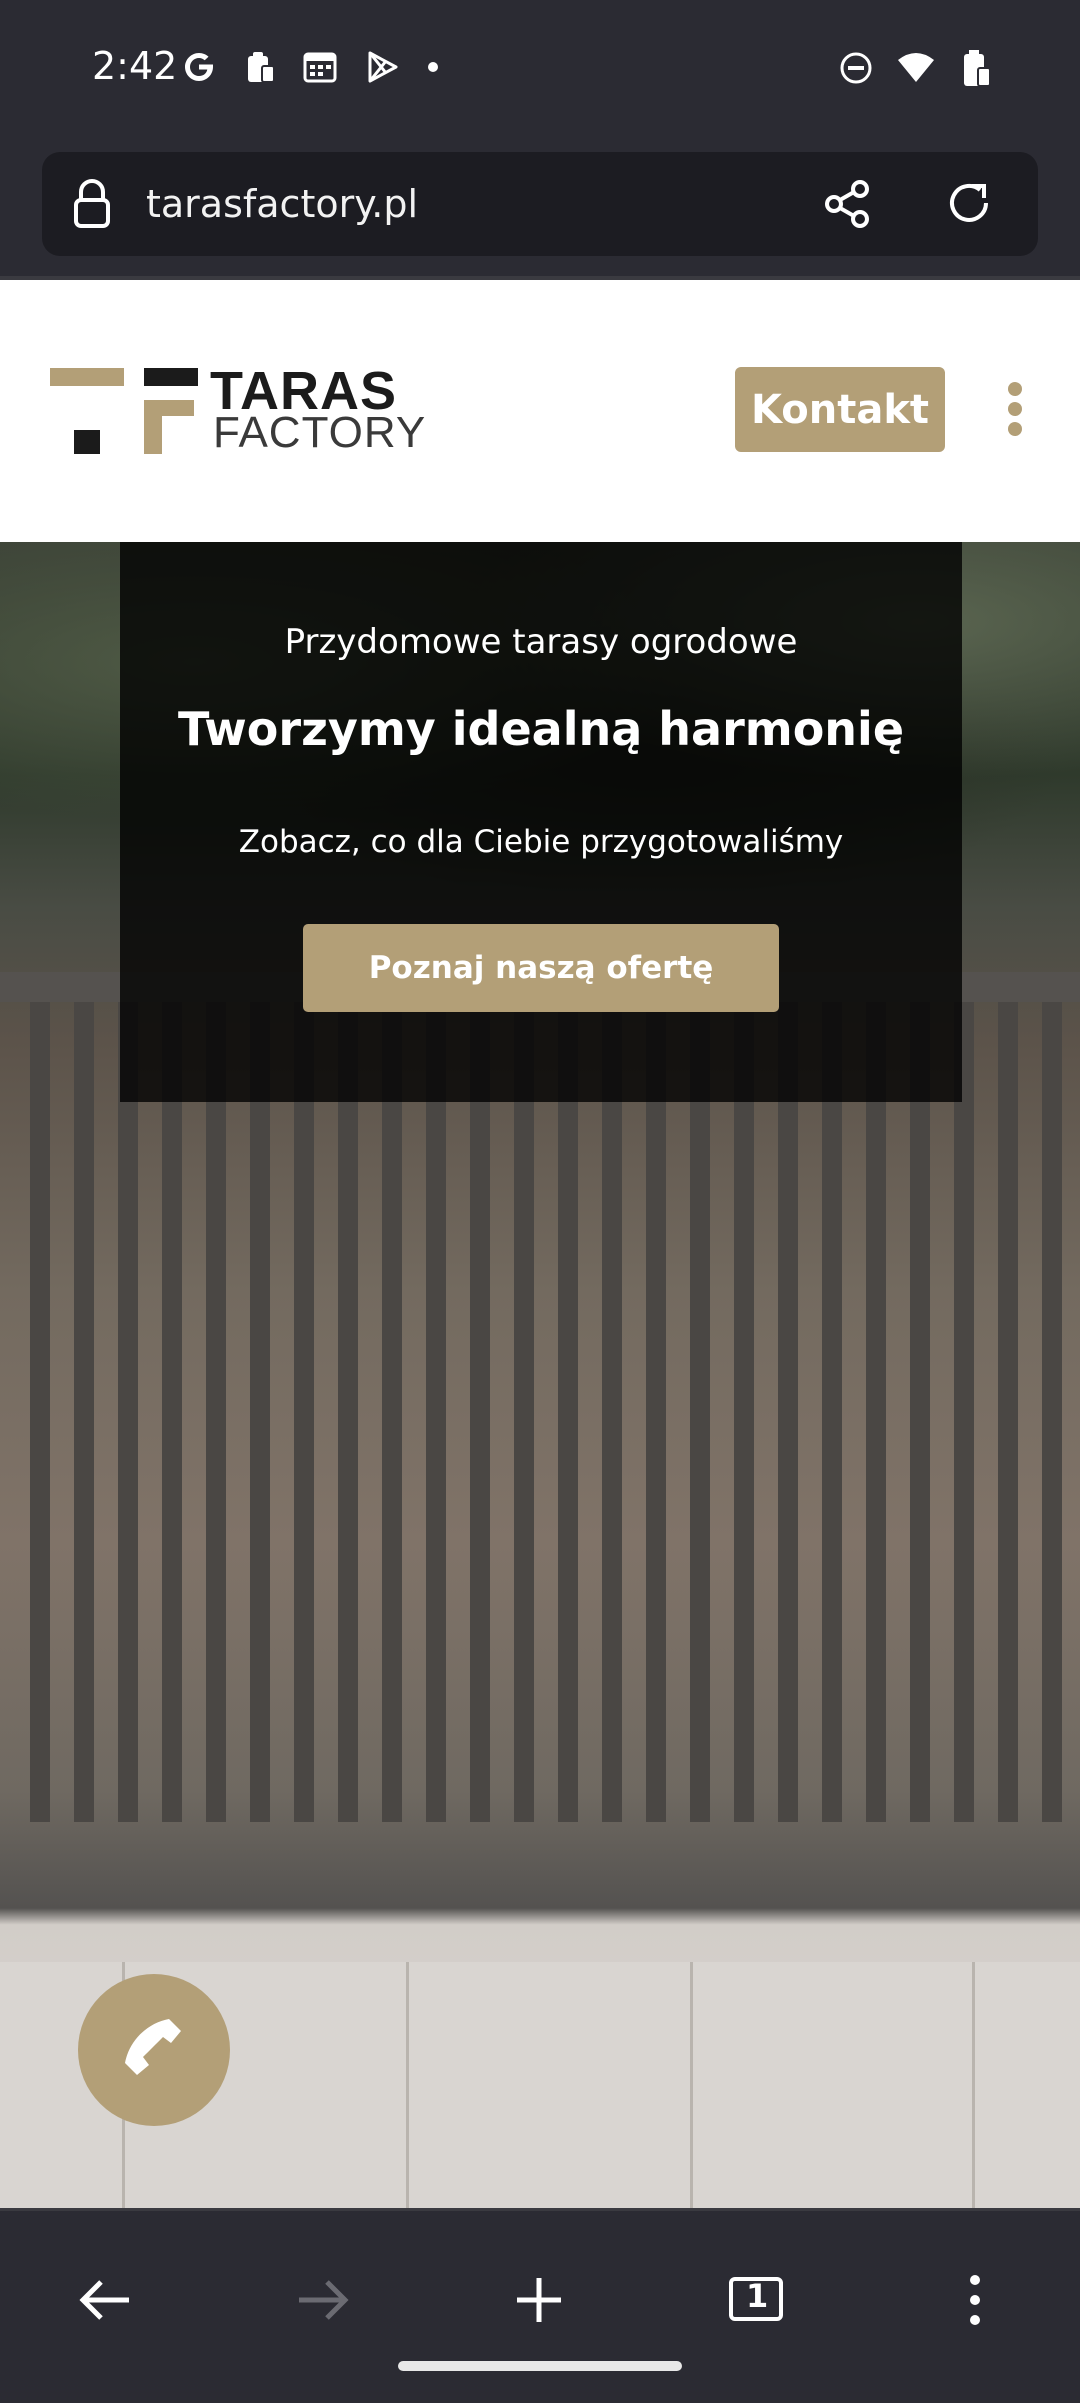  Describe the element at coordinates (124, 411) in the screenshot. I see `logo-mark-icon` at that location.